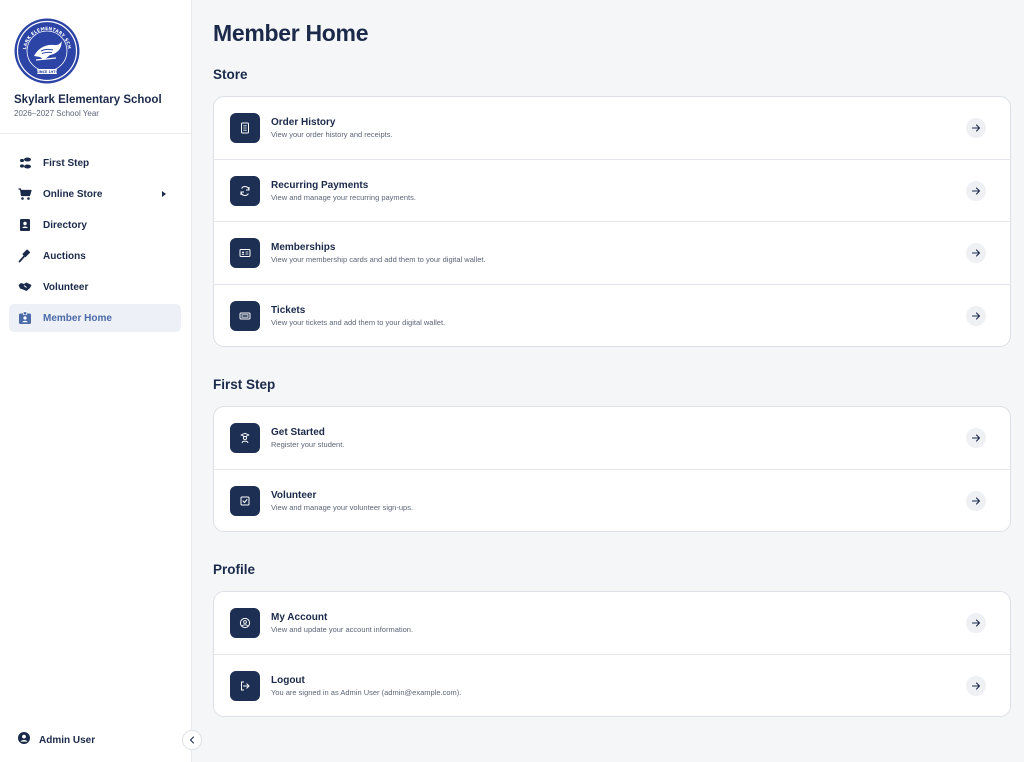  What do you see at coordinates (320, 185) in the screenshot?
I see `row-title: Recurring Payments` at bounding box center [320, 185].